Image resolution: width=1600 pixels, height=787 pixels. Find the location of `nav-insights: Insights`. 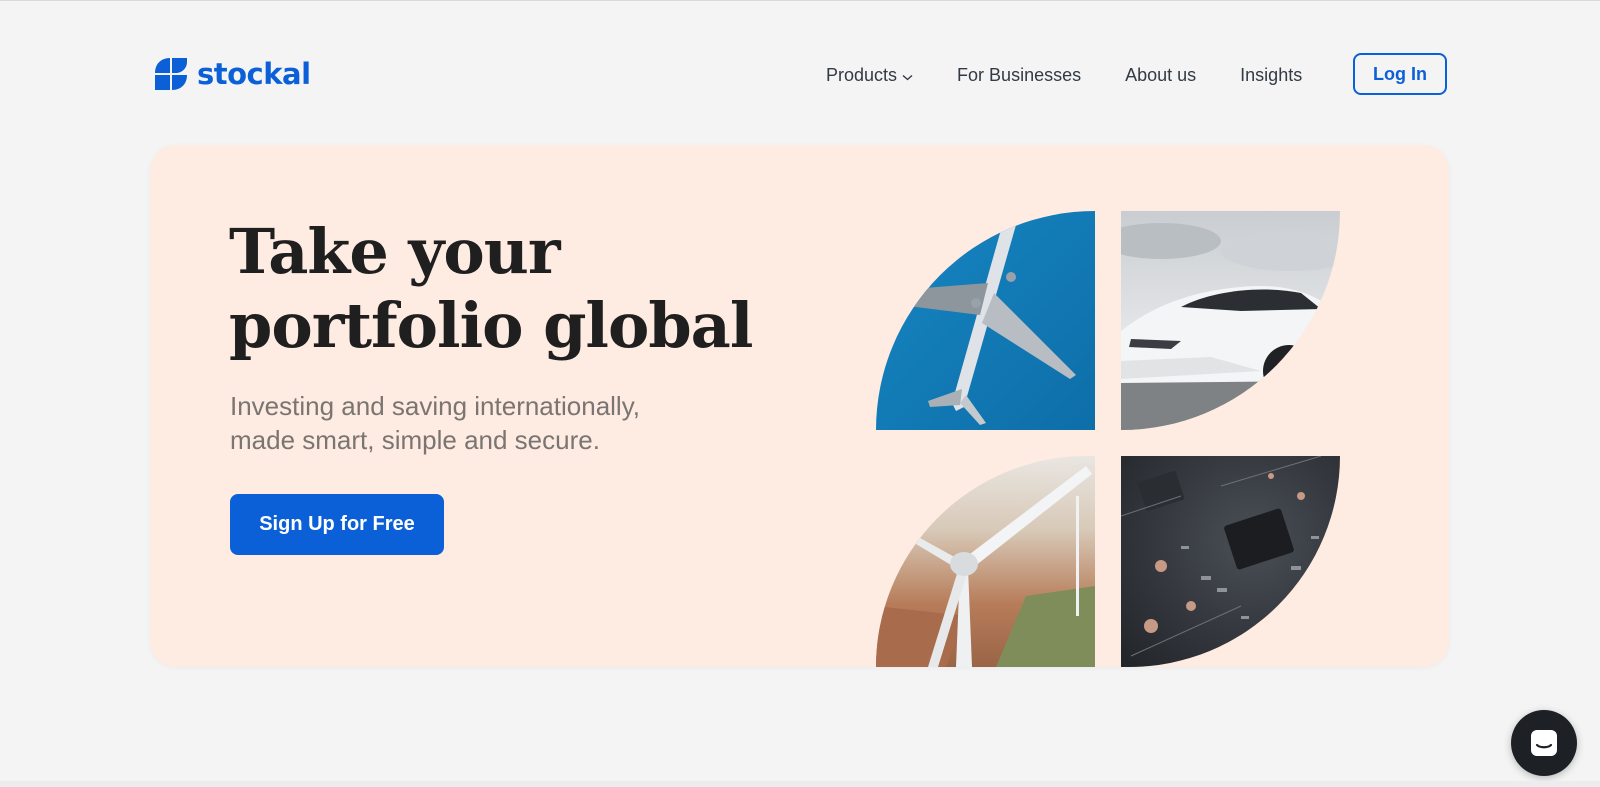

nav-insights: Insights is located at coordinates (1271, 75).